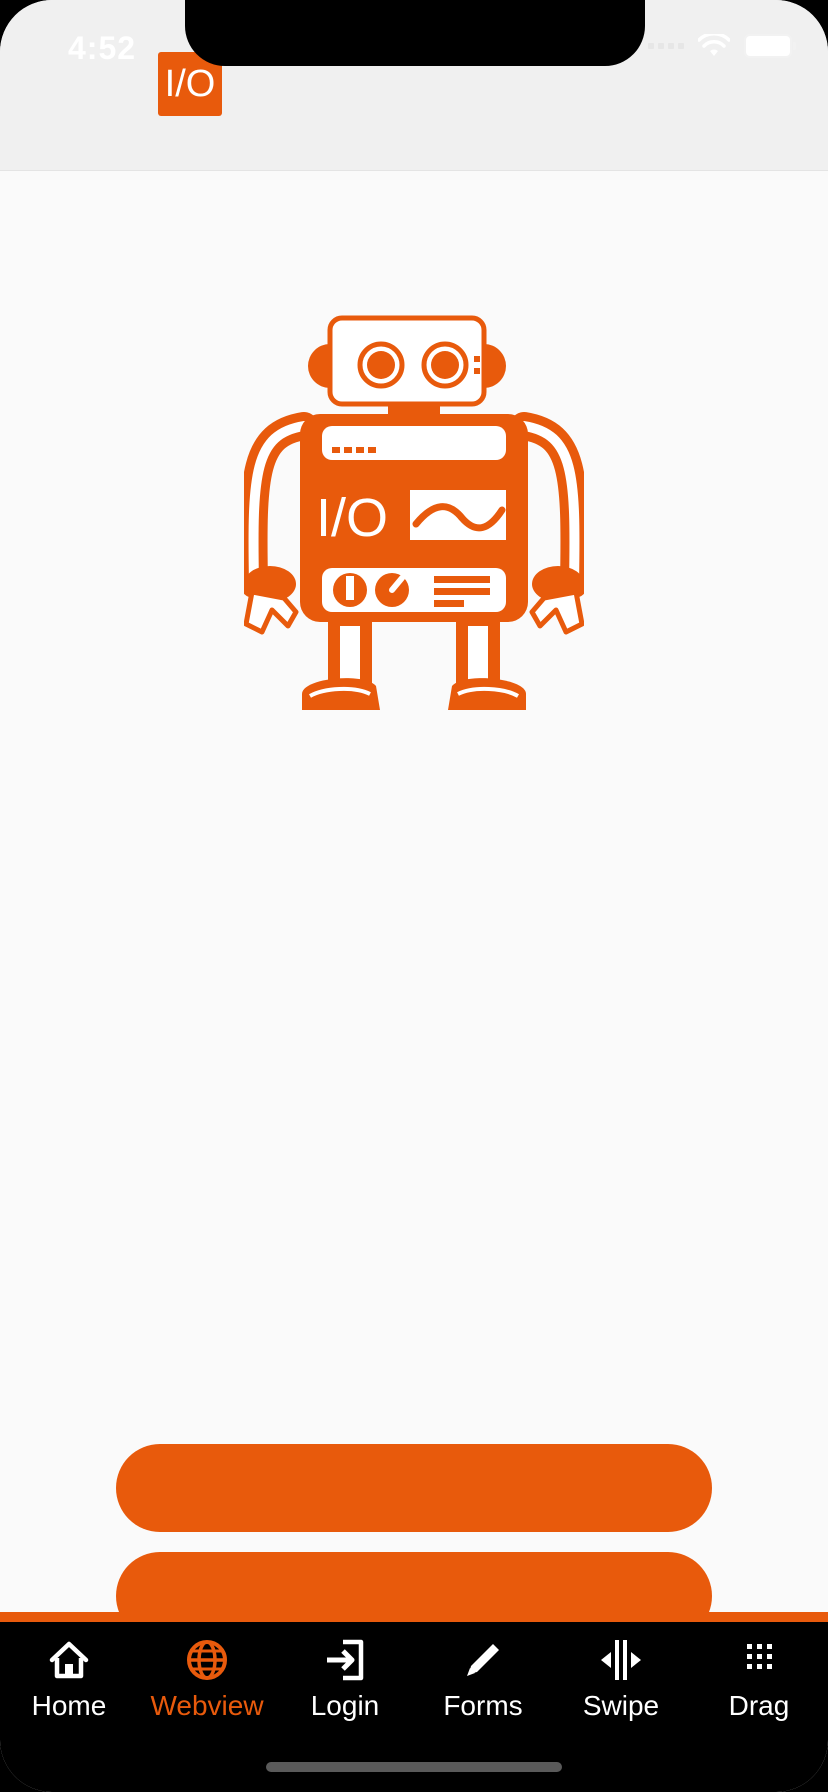  Describe the element at coordinates (414, 1617) in the screenshot. I see `tabbar-accent-line` at that location.